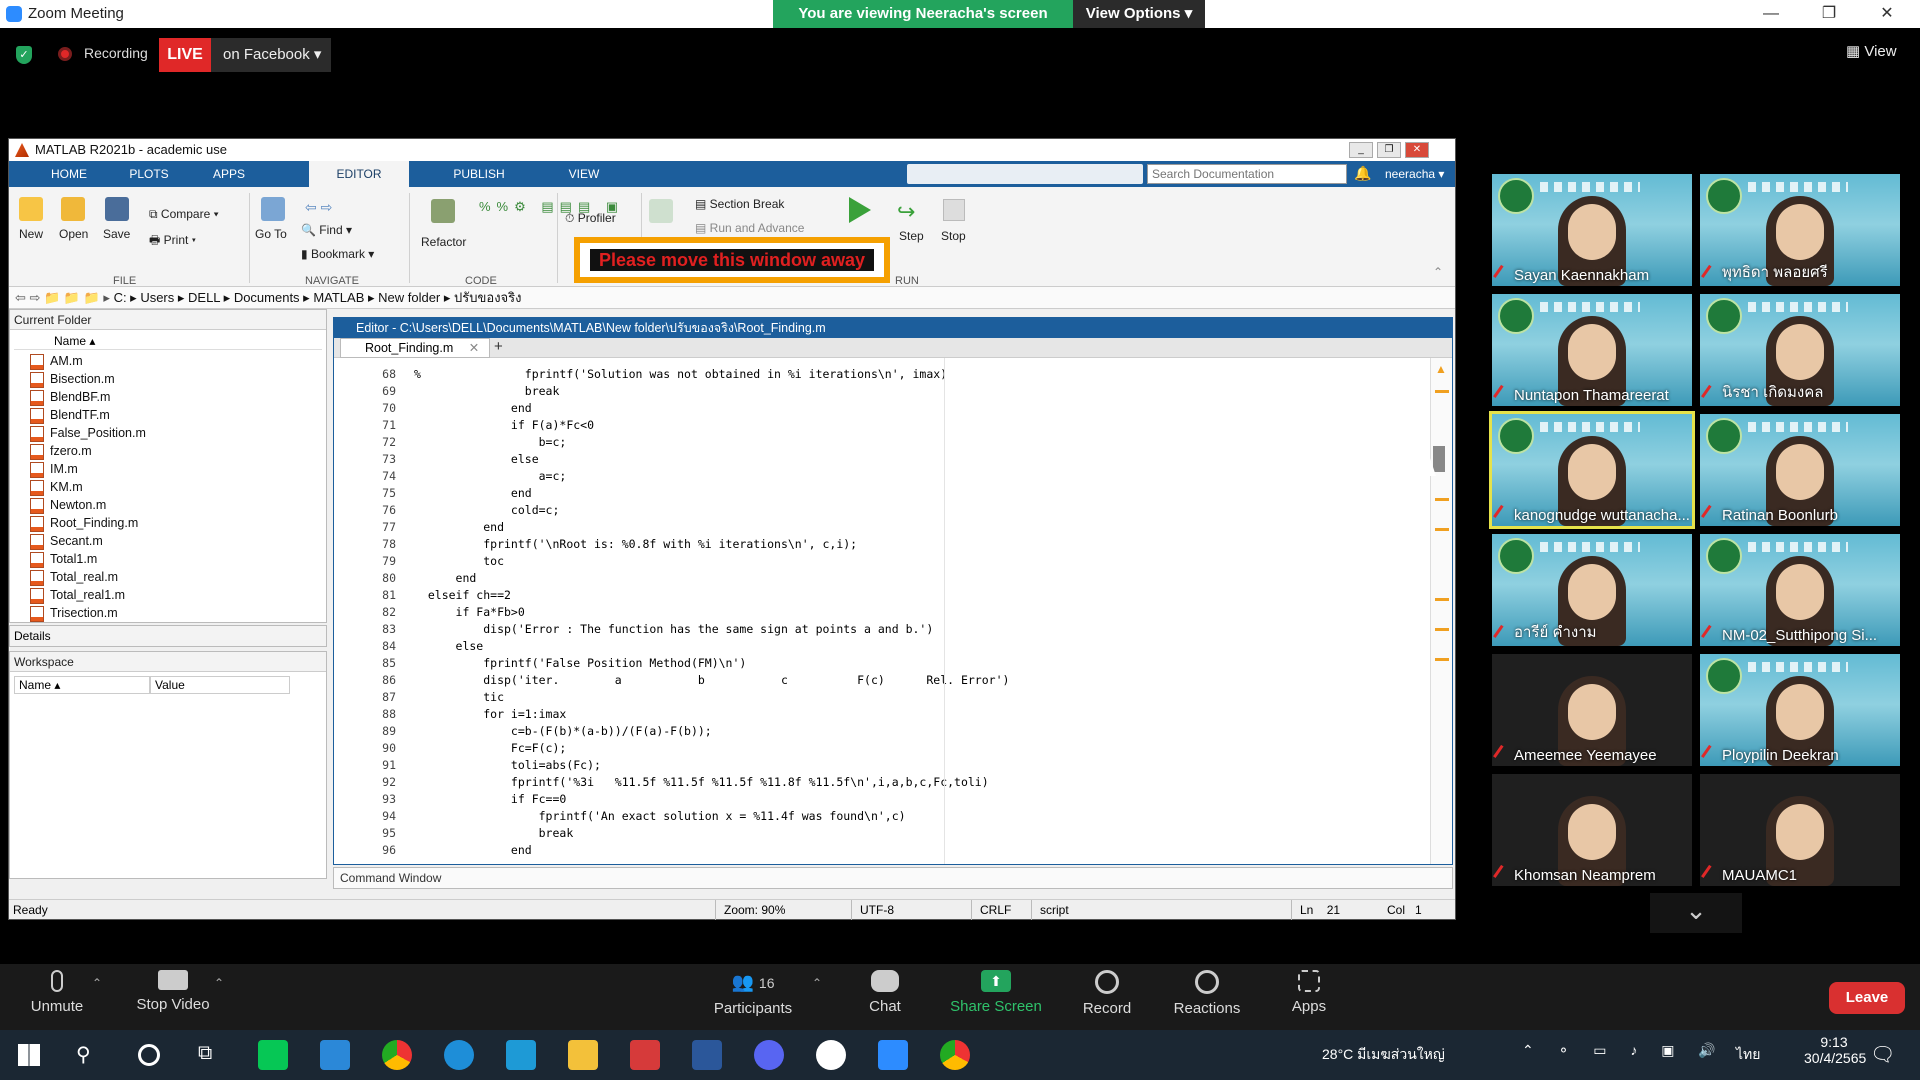  What do you see at coordinates (893, 1055) in the screenshot?
I see `zoom-taskbar-icon` at bounding box center [893, 1055].